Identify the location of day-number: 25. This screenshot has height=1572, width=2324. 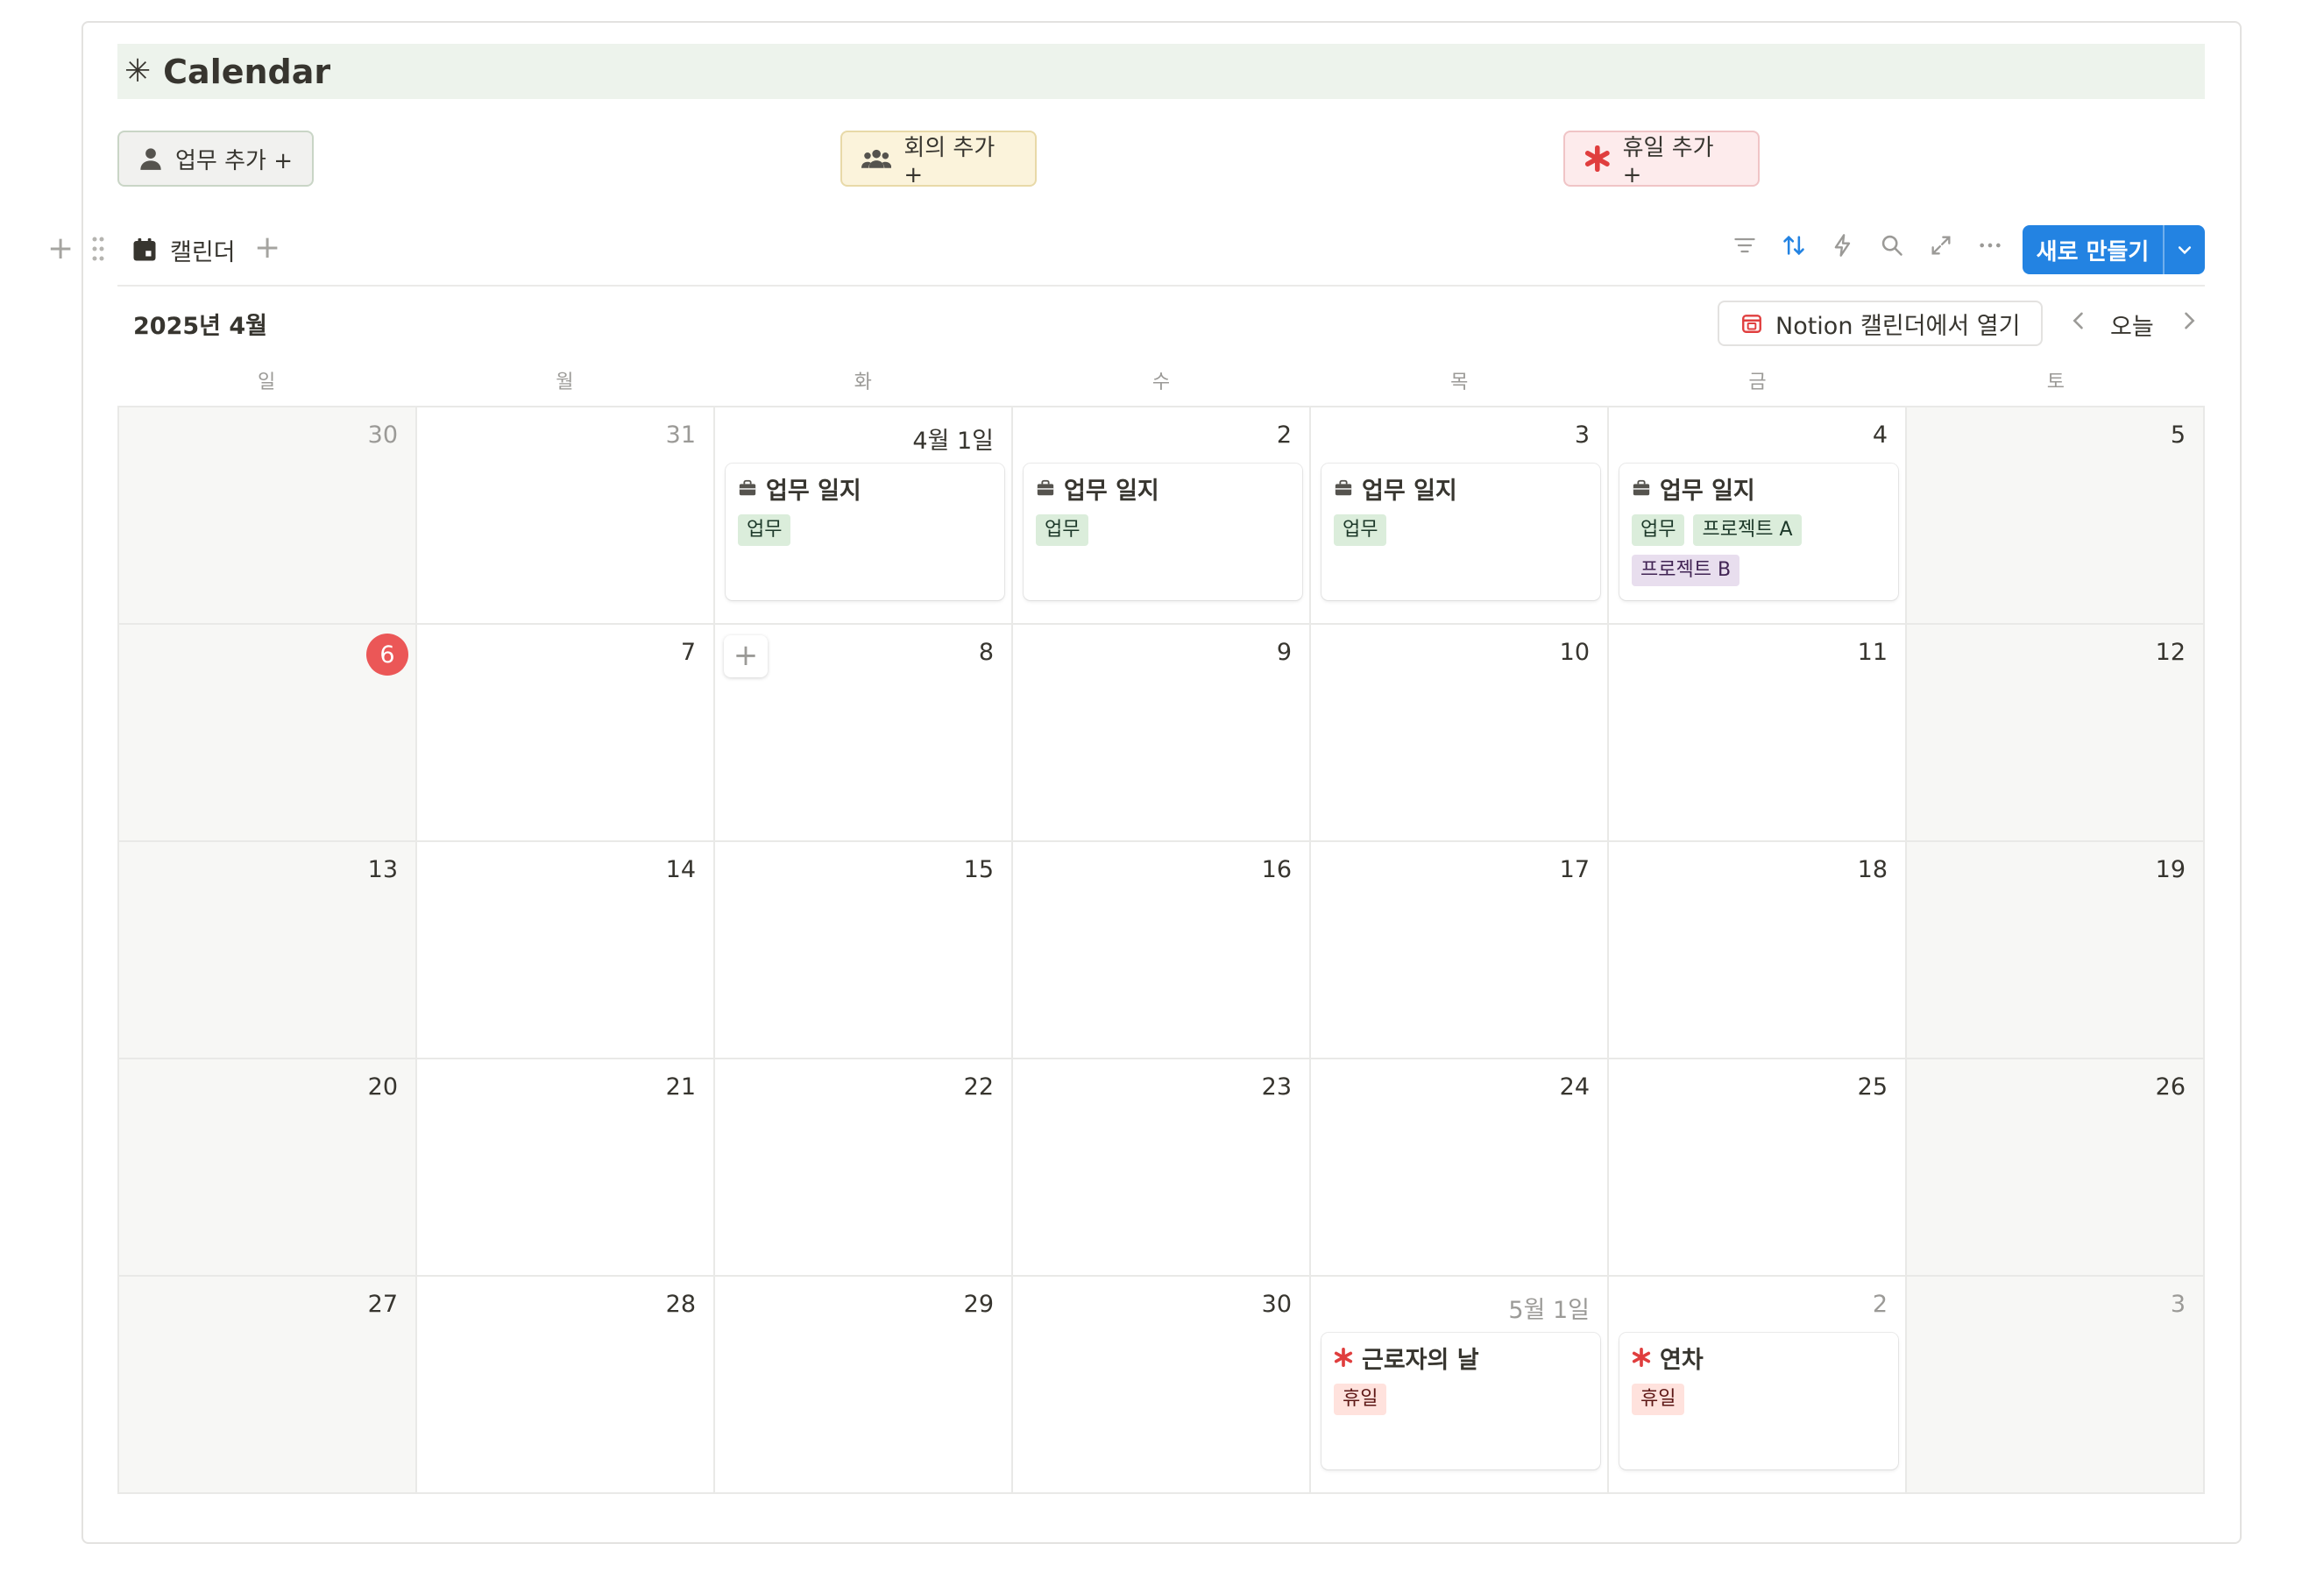
(1872, 1087).